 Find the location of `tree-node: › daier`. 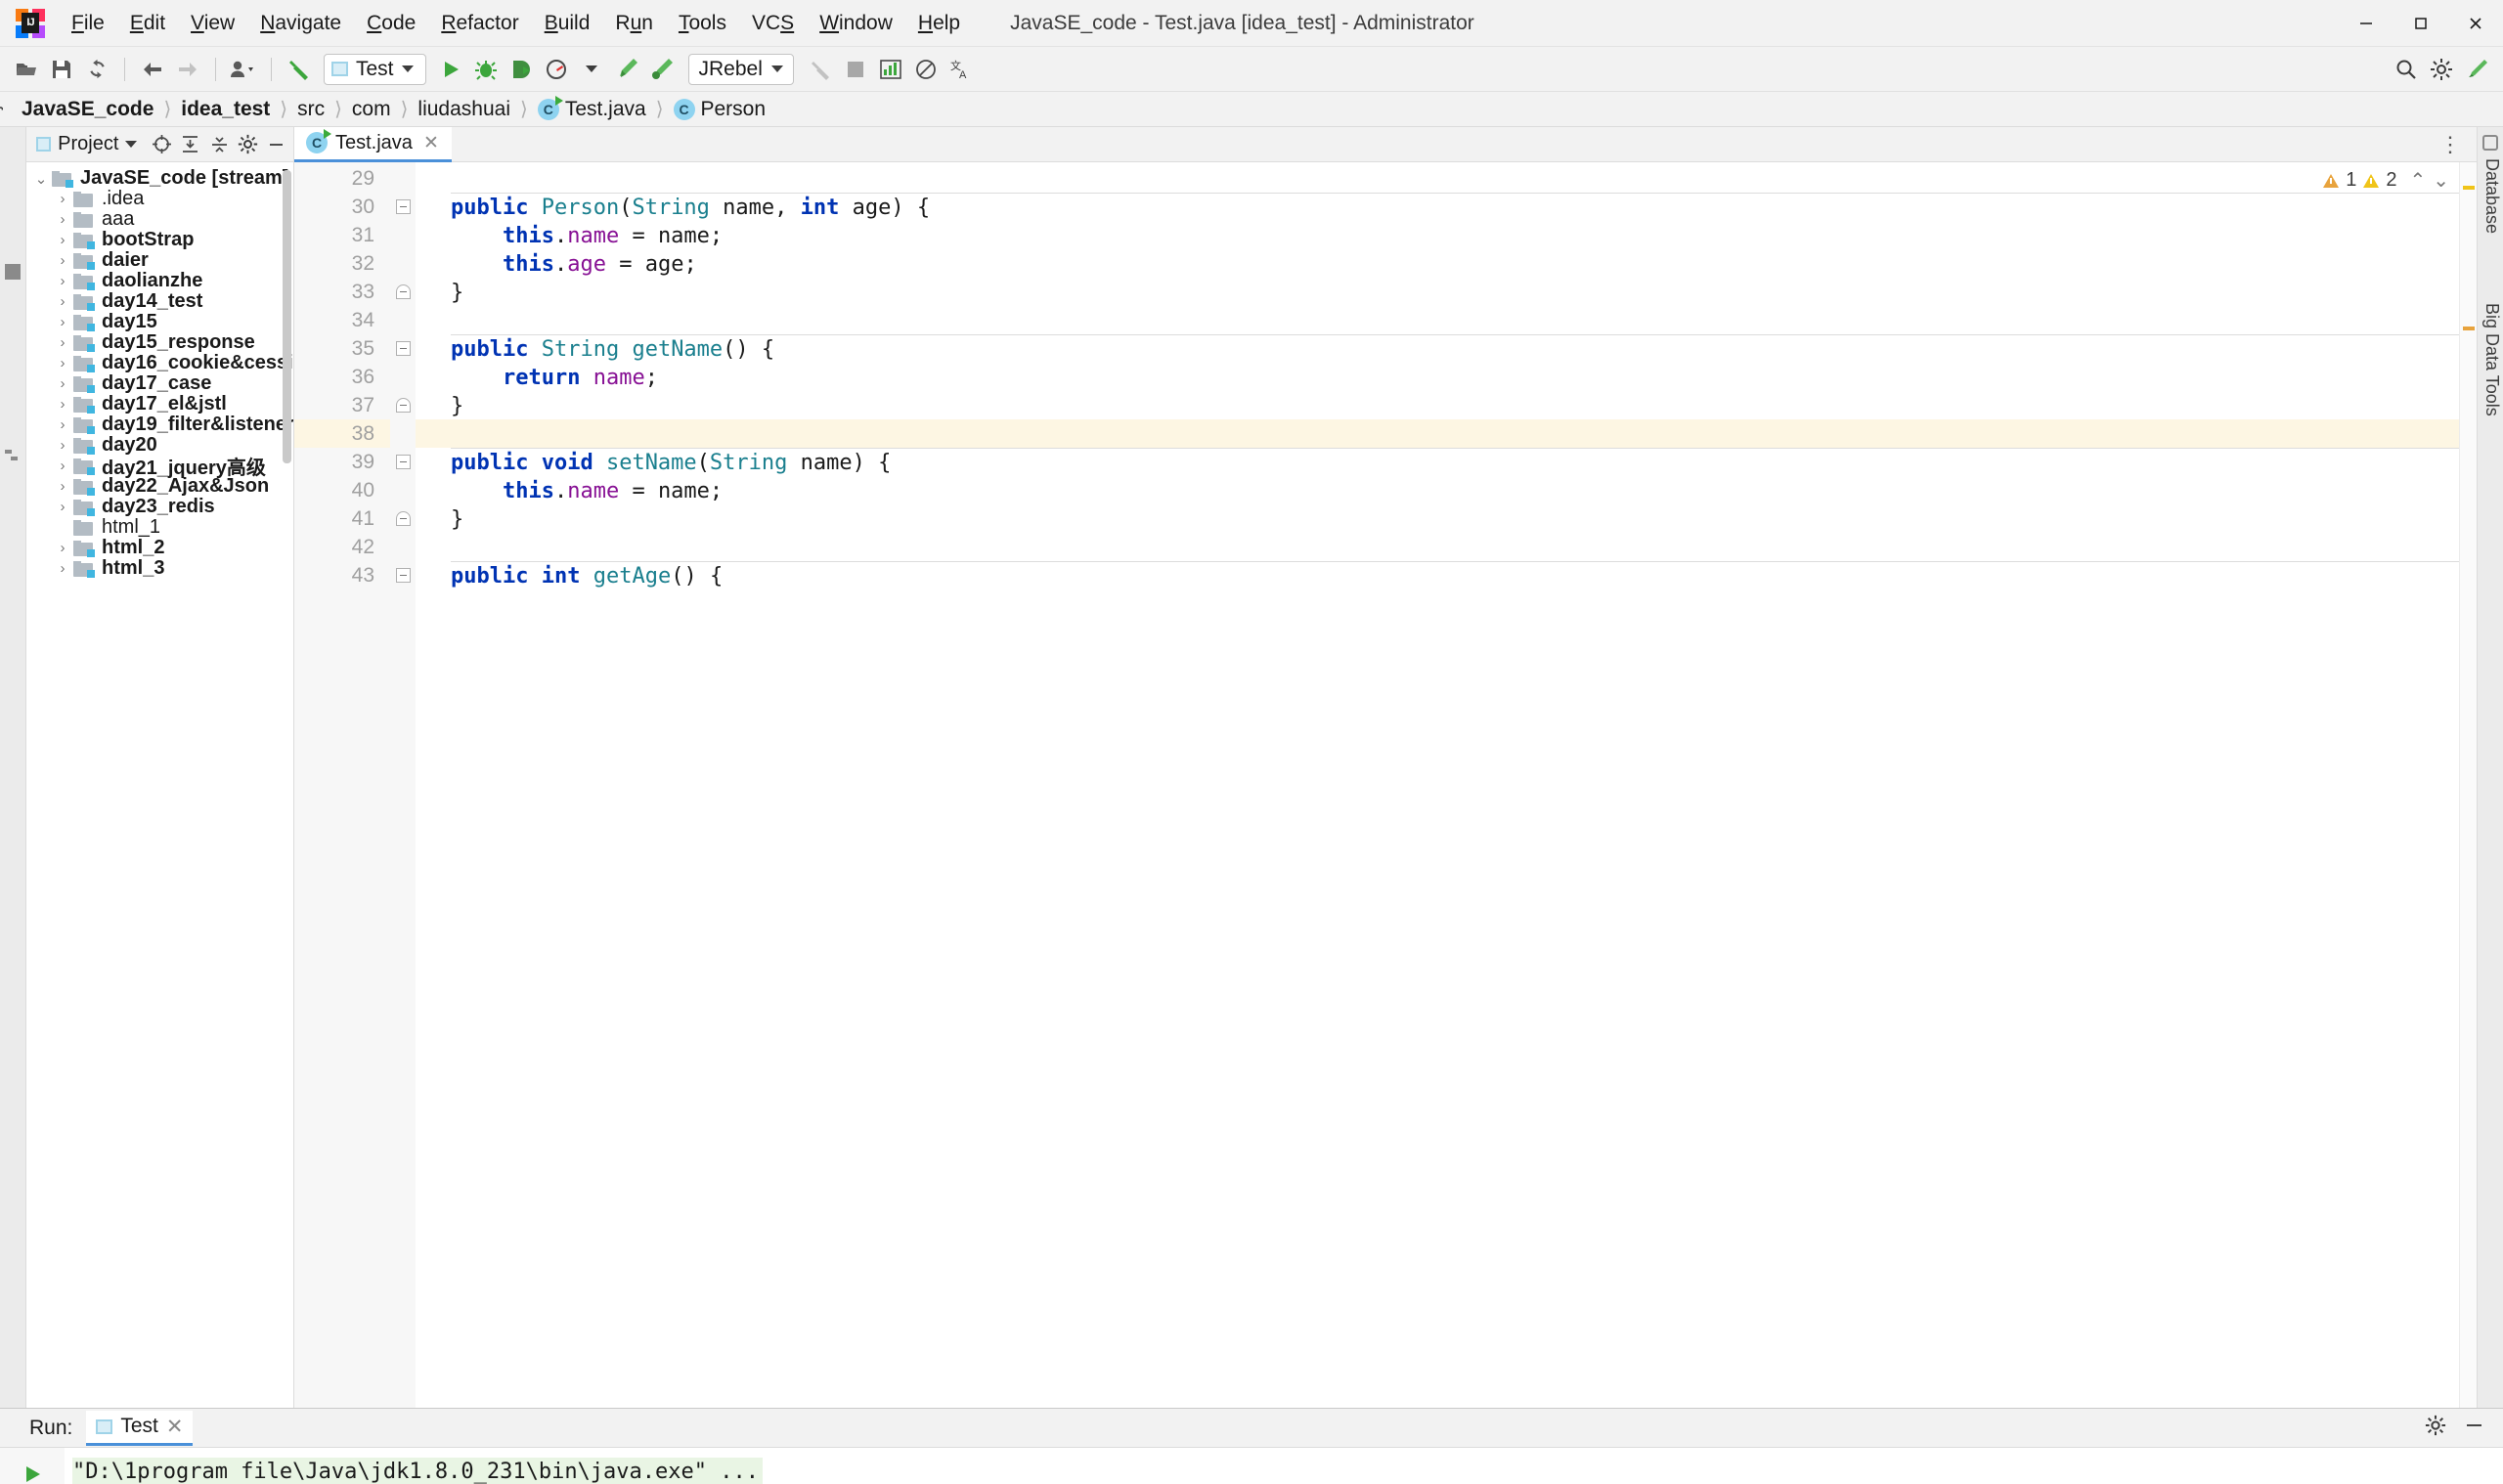

tree-node: › daier is located at coordinates (159, 260).